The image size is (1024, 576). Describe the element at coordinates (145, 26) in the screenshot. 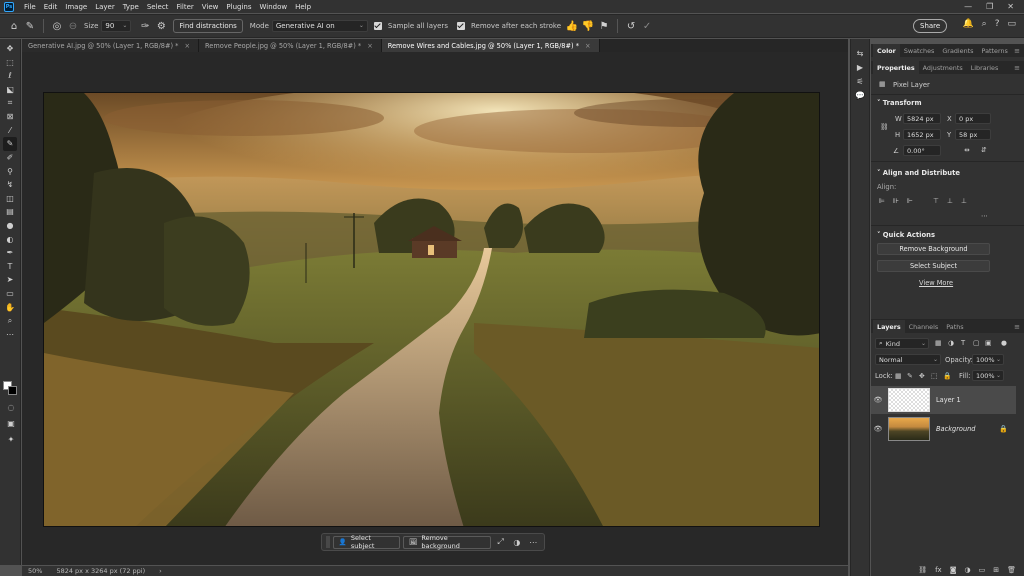

I see `pressure-icon: ✑` at that location.